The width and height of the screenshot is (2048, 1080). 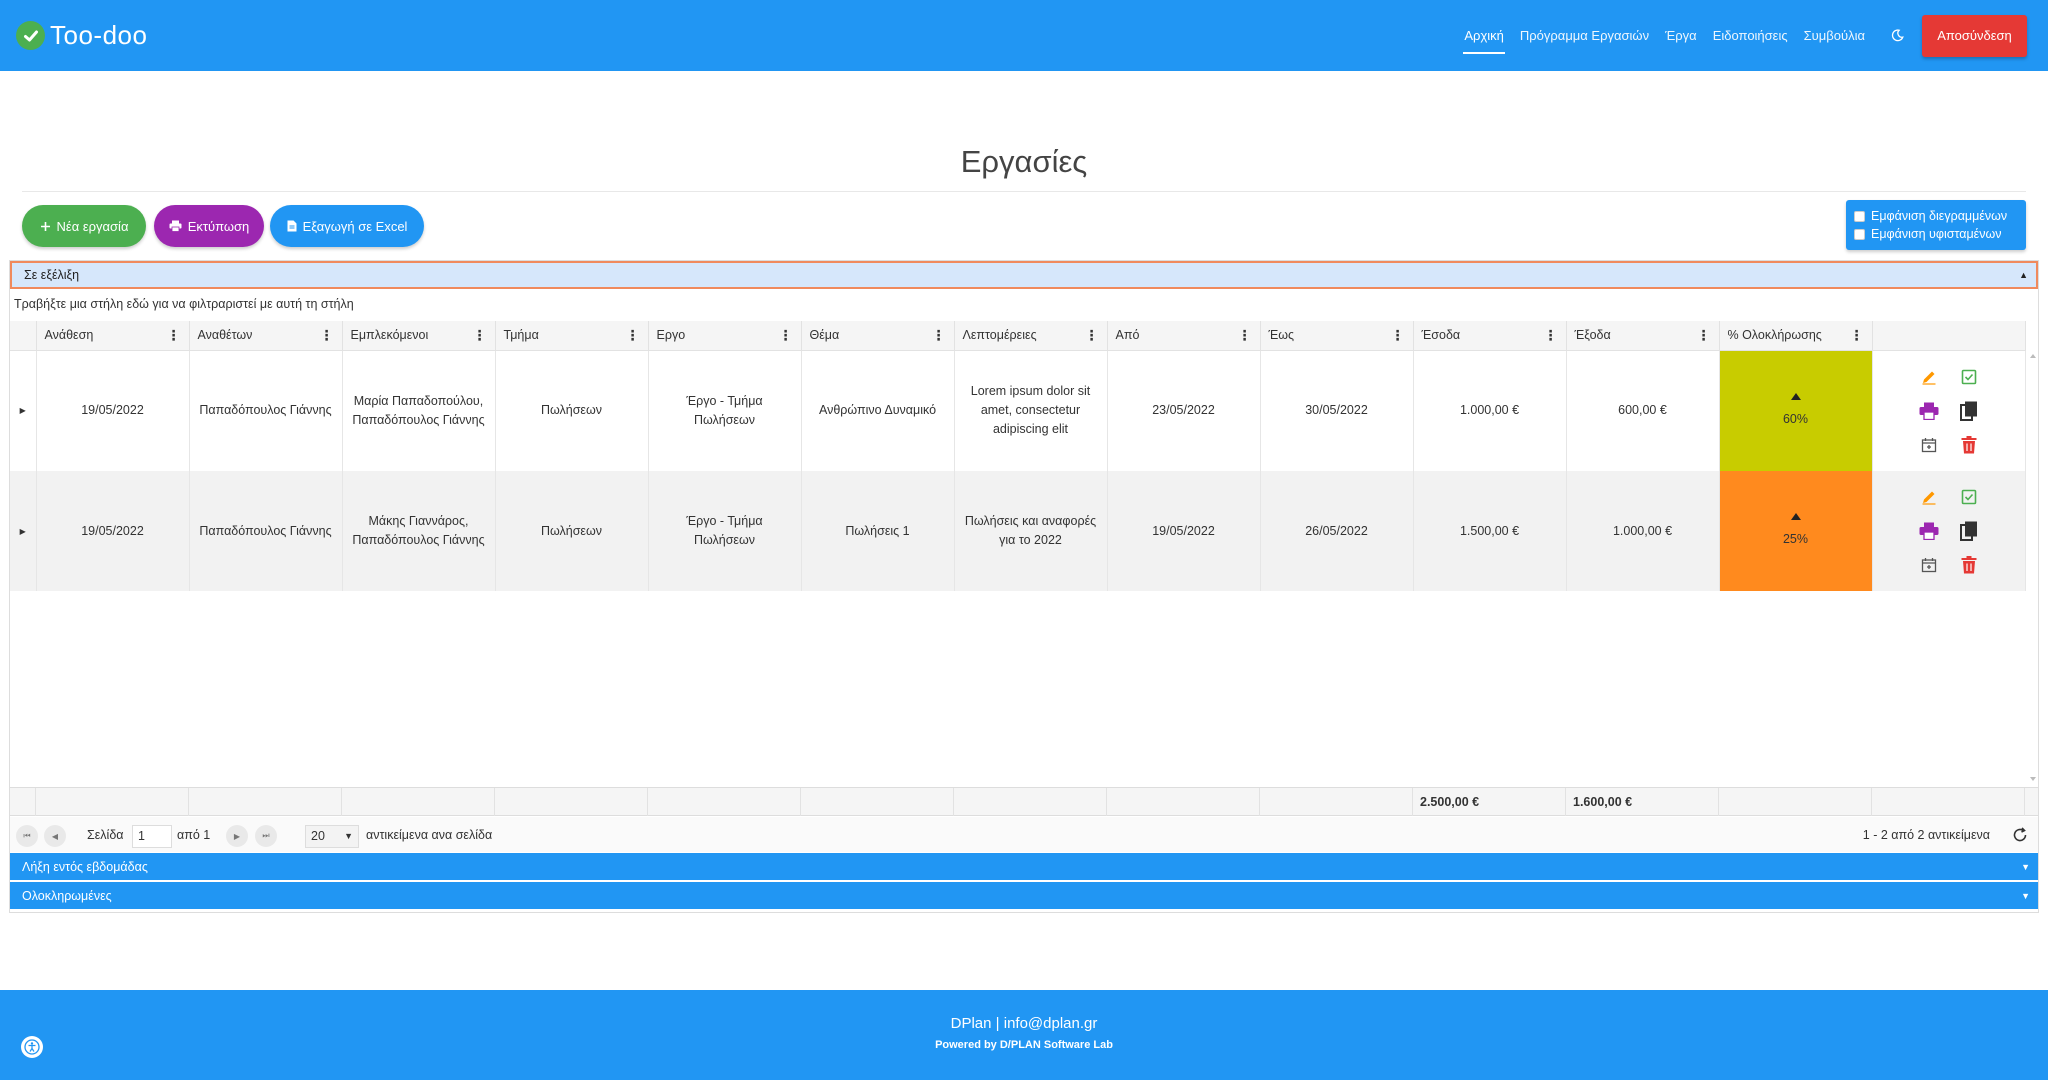 I want to click on refresh-icon, so click(x=2020, y=836).